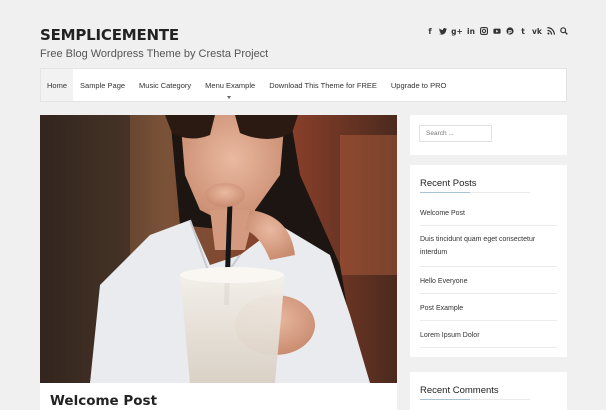  Describe the element at coordinates (430, 31) in the screenshot. I see `facebook-icon: f` at that location.